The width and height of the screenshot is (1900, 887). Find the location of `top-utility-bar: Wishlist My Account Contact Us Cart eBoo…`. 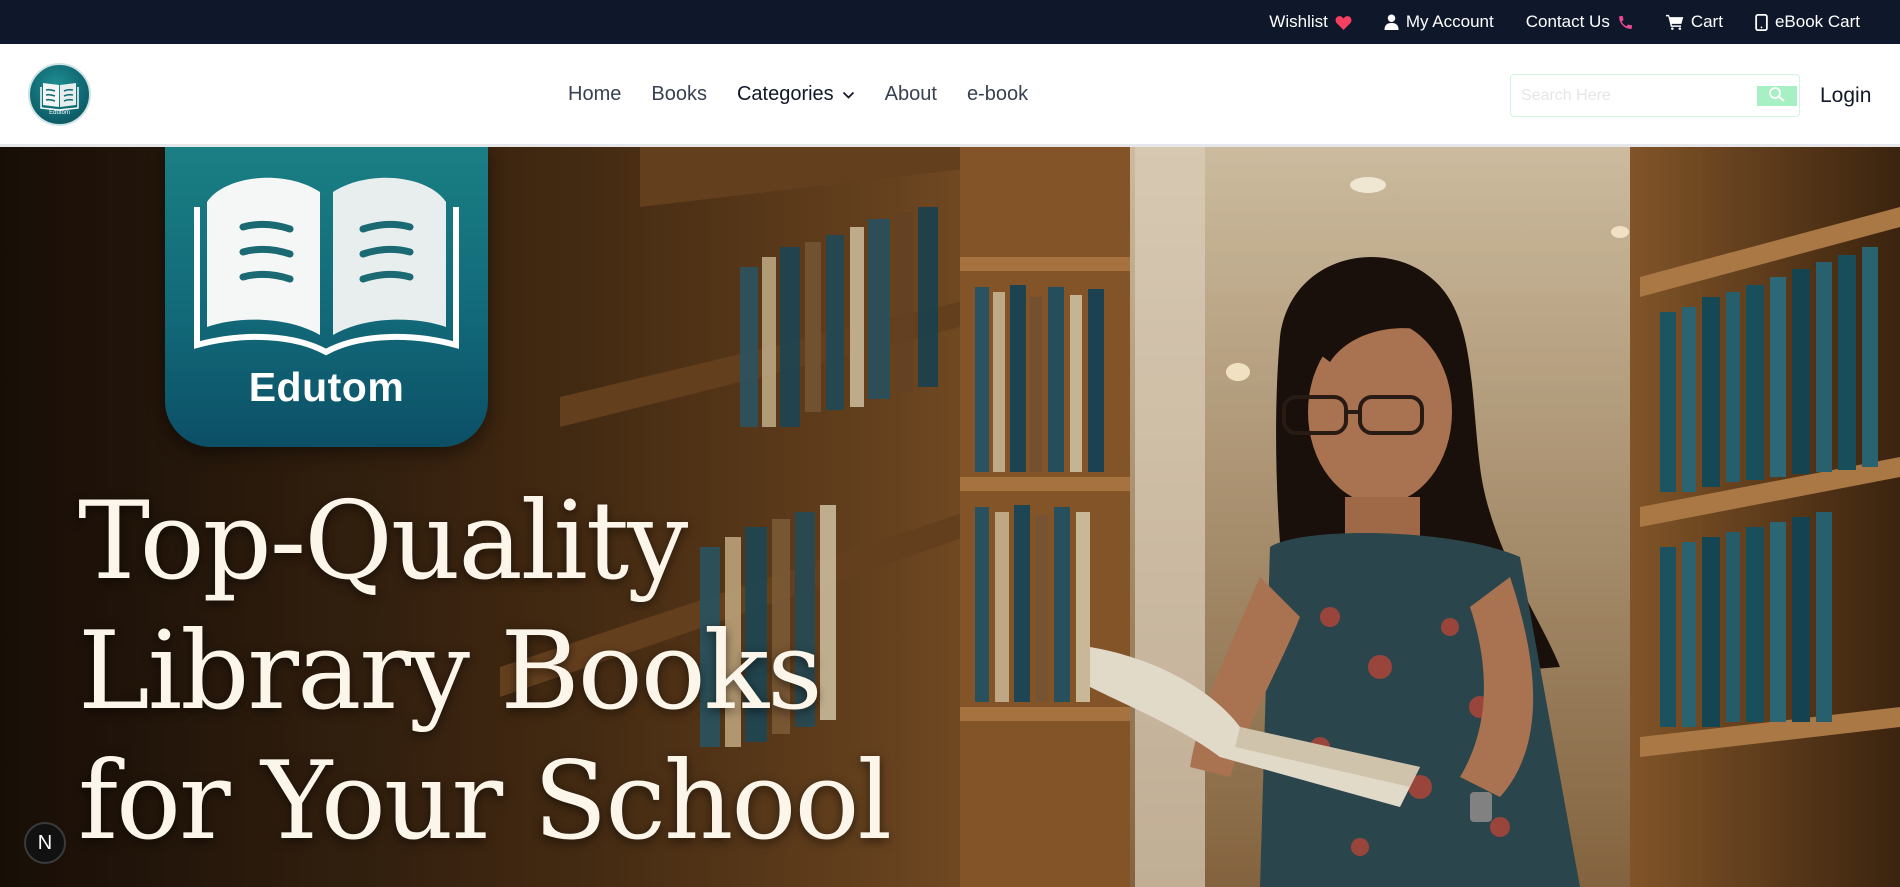

top-utility-bar: Wishlist My Account Contact Us Cart eBoo… is located at coordinates (950, 22).